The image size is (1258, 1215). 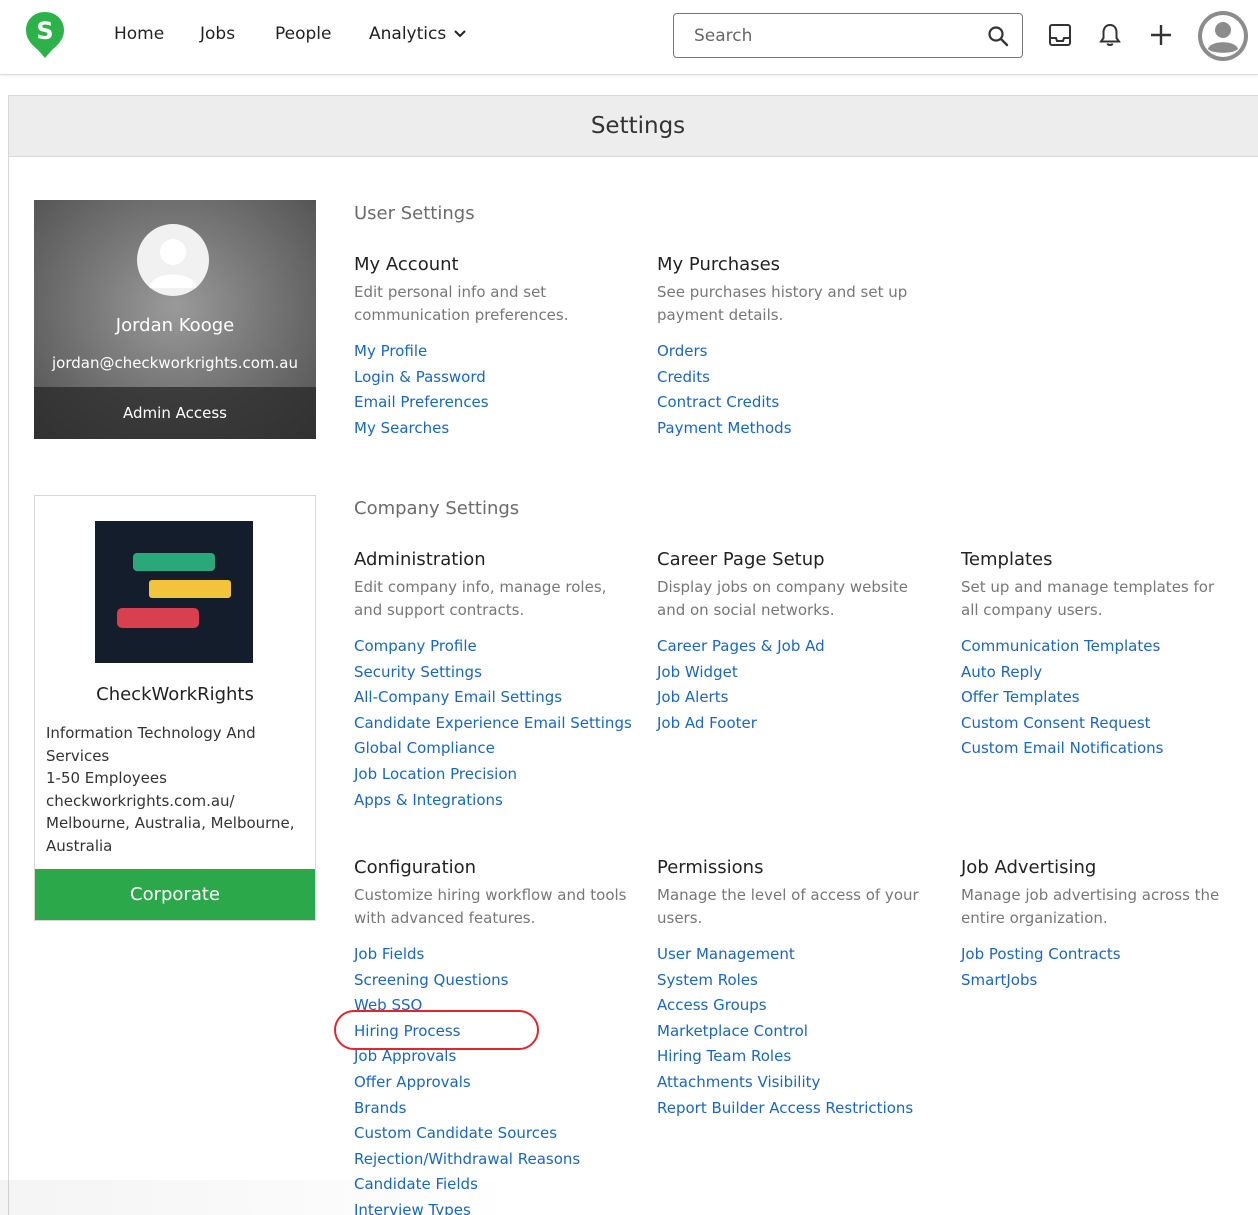 I want to click on settings-link-item: Career Pages & Job Ad, so click(x=797, y=647).